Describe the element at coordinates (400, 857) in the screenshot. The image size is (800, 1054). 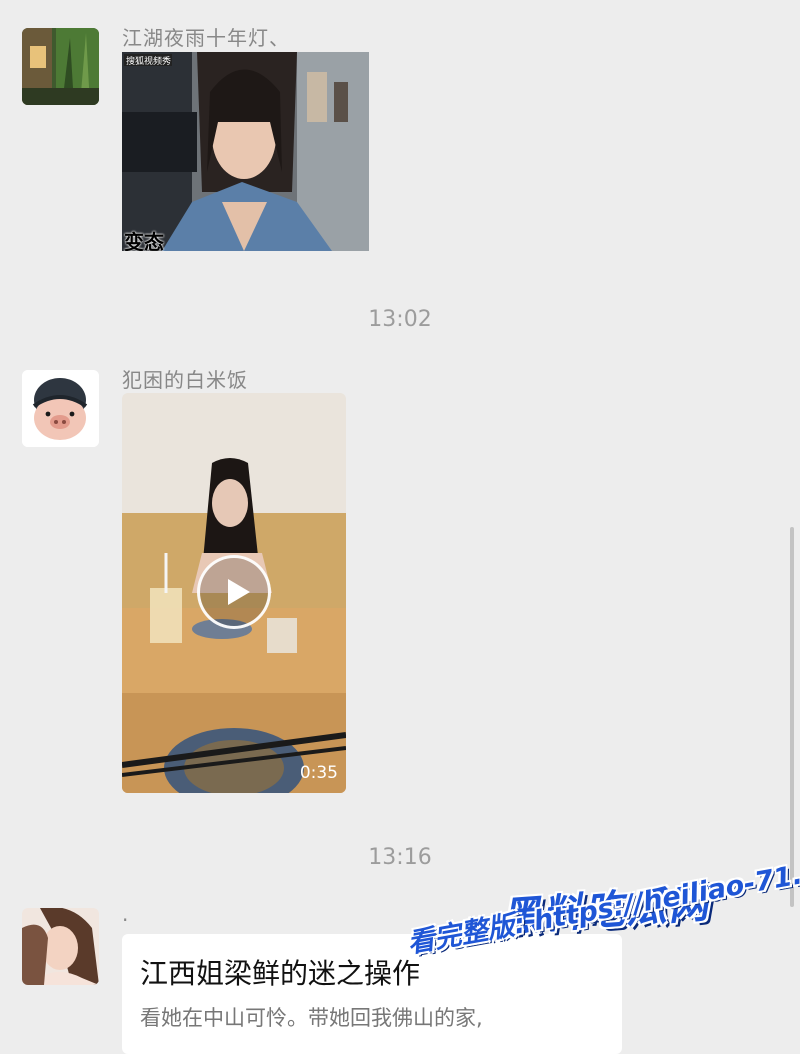
I see `timestamp: 13:16` at that location.